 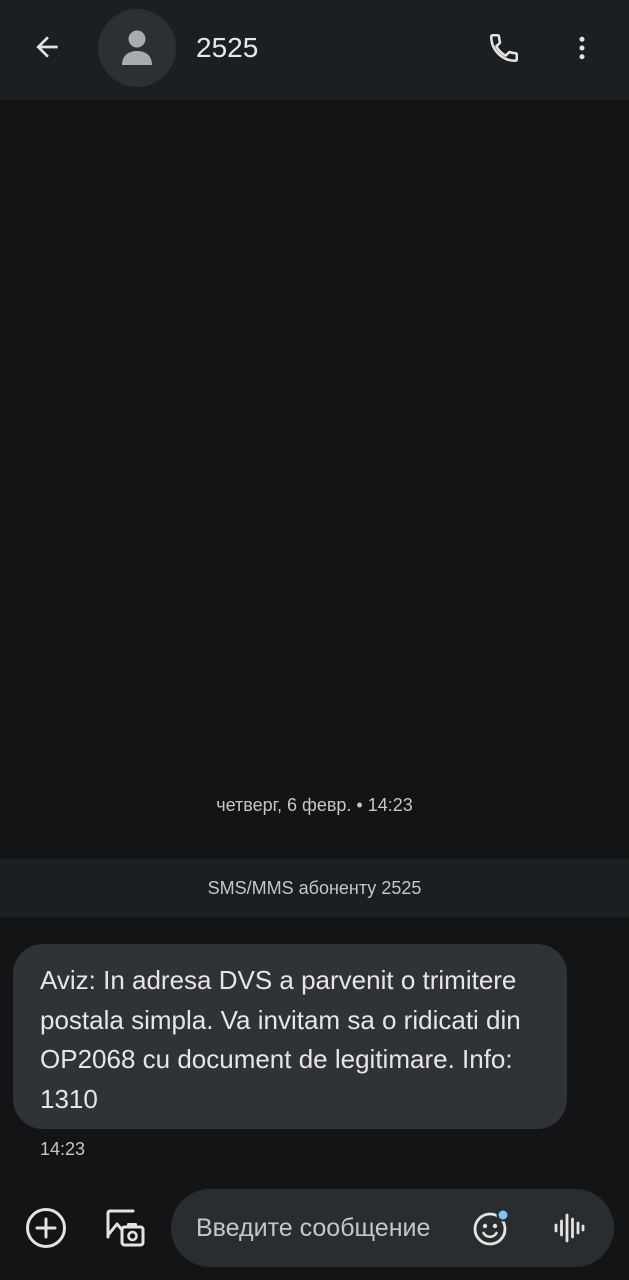 I want to click on voice-waveform-icon, so click(x=569, y=1228).